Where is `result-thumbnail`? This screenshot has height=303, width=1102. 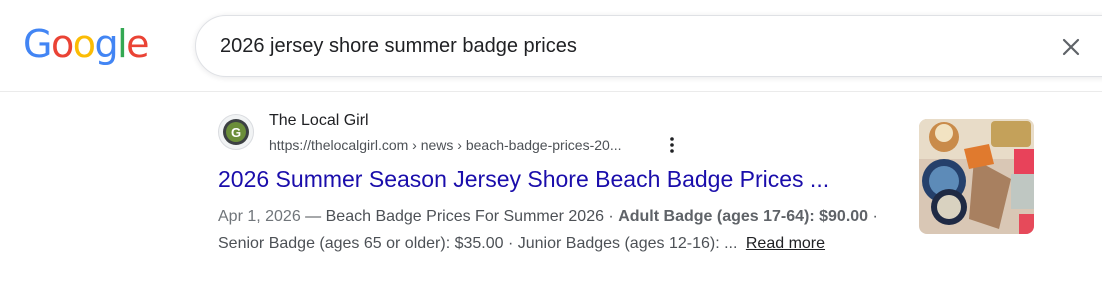 result-thumbnail is located at coordinates (976, 176).